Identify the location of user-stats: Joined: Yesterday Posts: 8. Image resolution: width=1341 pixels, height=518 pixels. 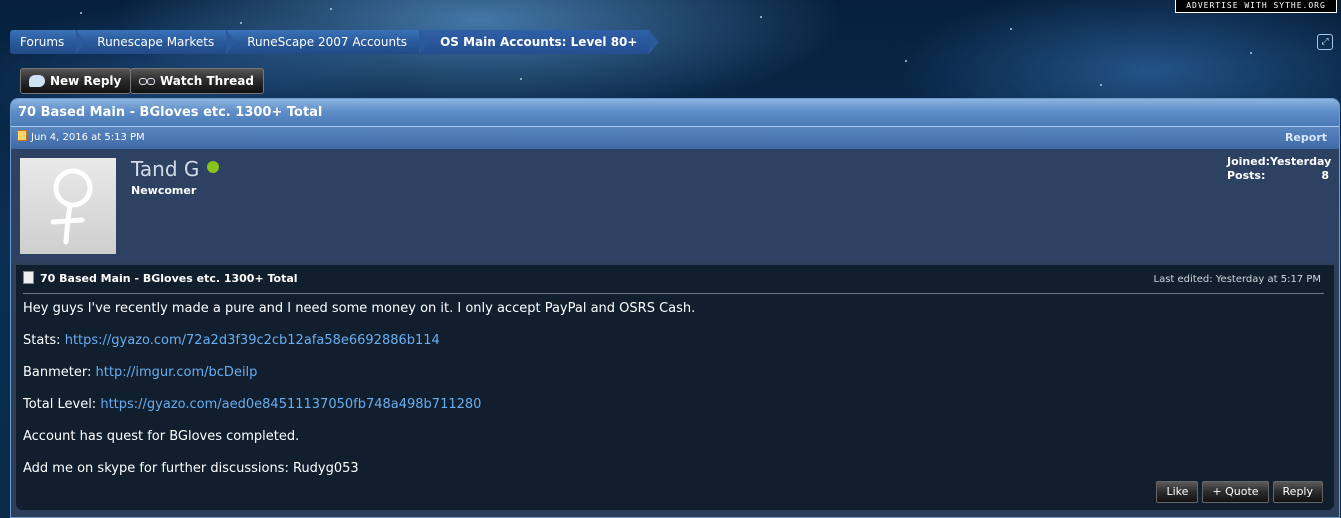
(1279, 169).